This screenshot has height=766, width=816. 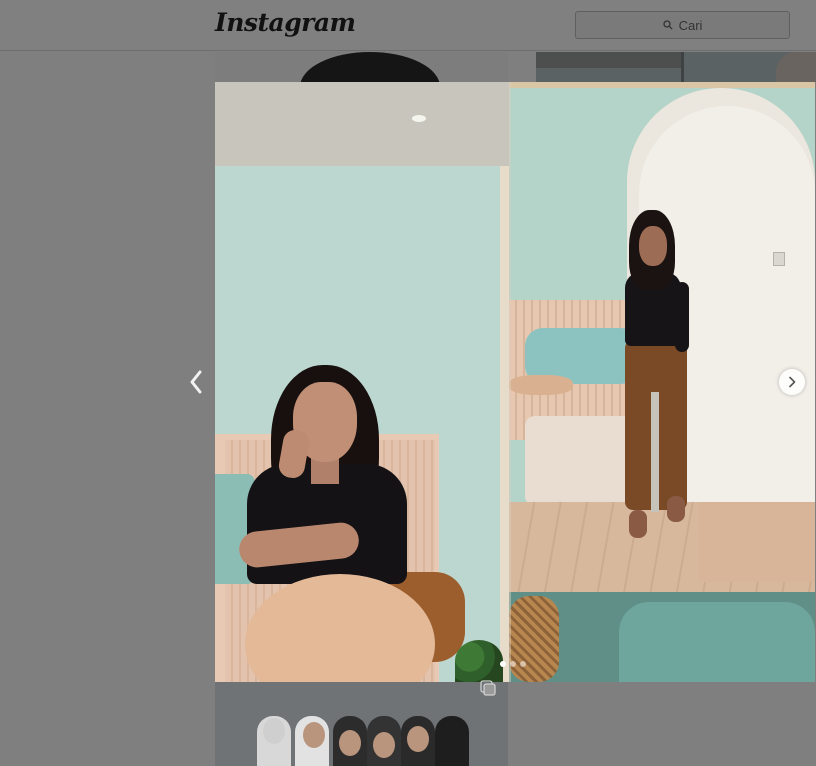 I want to click on search-placeholder: Cari, so click(x=690, y=25).